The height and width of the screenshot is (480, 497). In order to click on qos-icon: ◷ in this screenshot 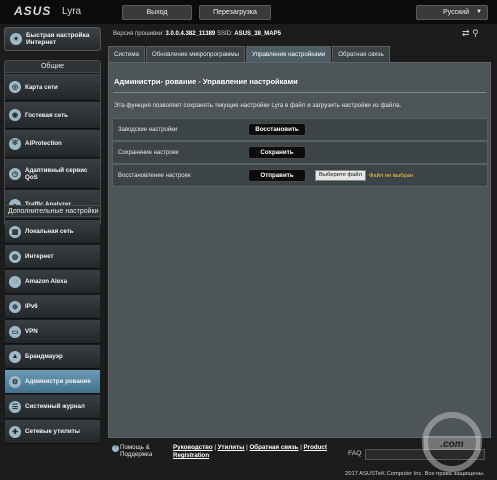, I will do `click(15, 173)`.